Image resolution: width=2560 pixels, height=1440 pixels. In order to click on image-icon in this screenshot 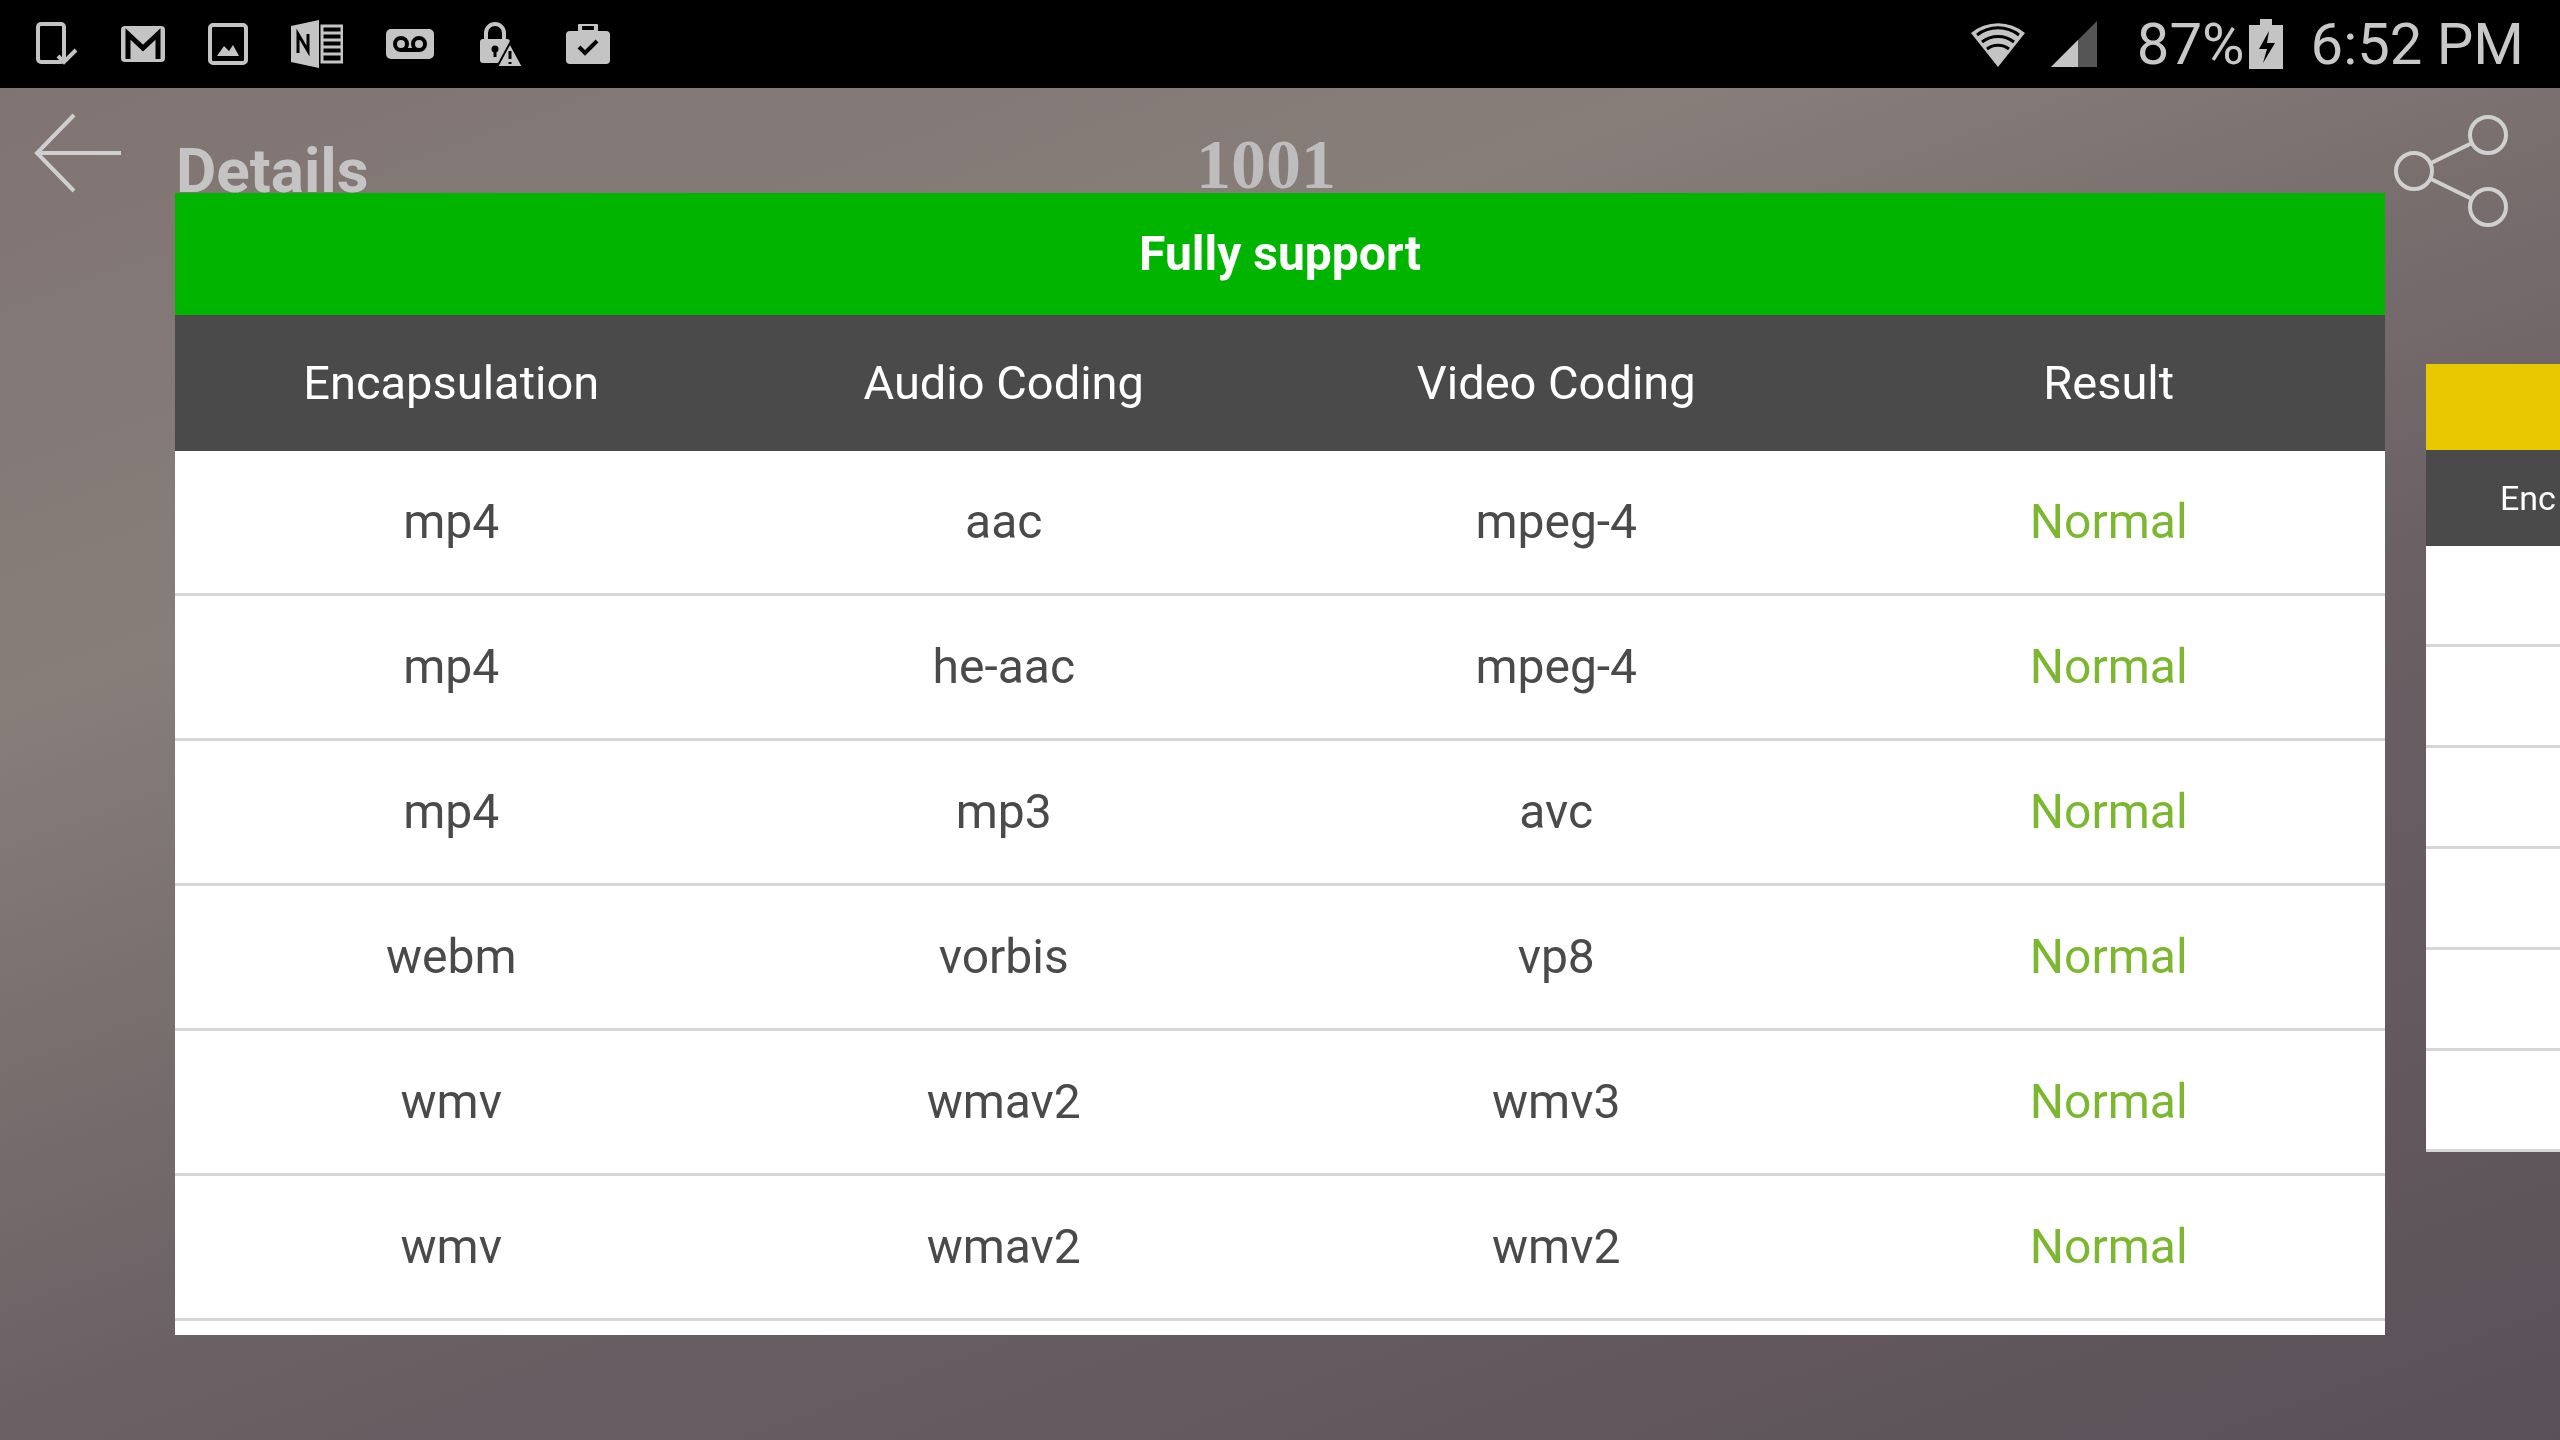, I will do `click(228, 44)`.